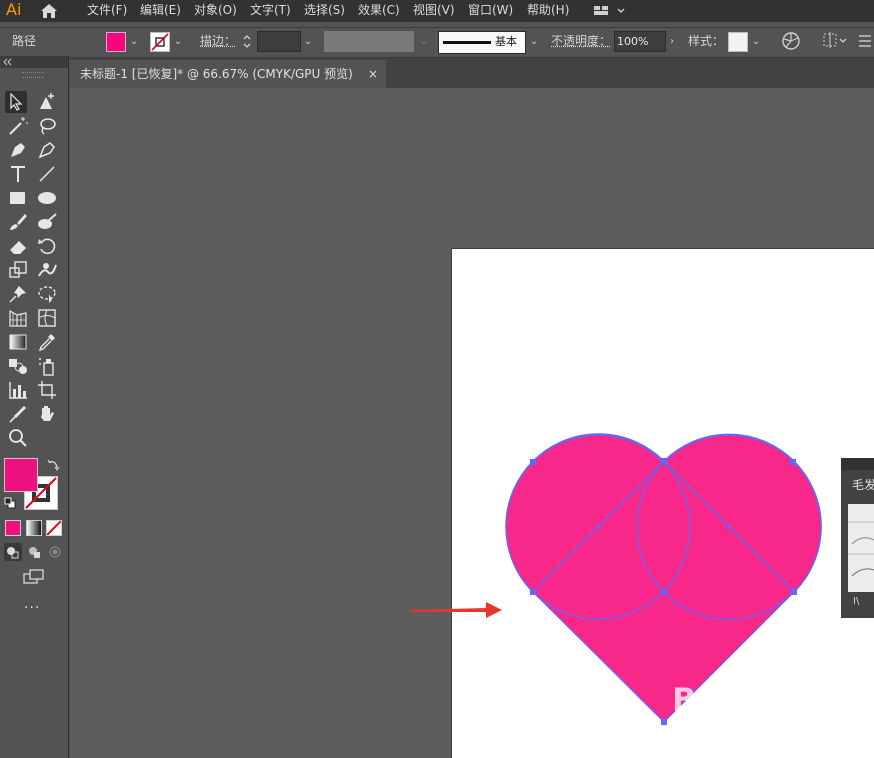 This screenshot has height=758, width=874. I want to click on zoom-tool, so click(18, 438).